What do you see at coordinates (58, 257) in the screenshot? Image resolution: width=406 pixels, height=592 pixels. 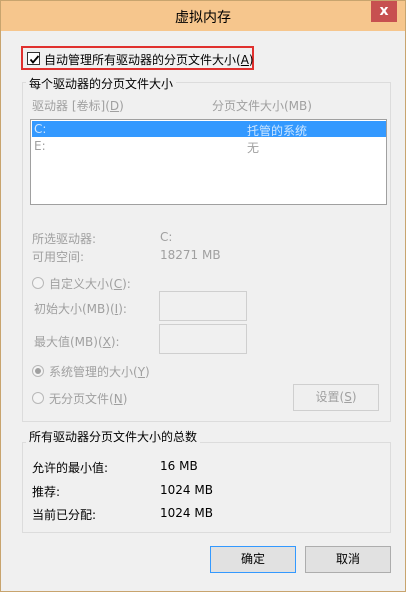 I see `free-space-label: 可用空间:` at bounding box center [58, 257].